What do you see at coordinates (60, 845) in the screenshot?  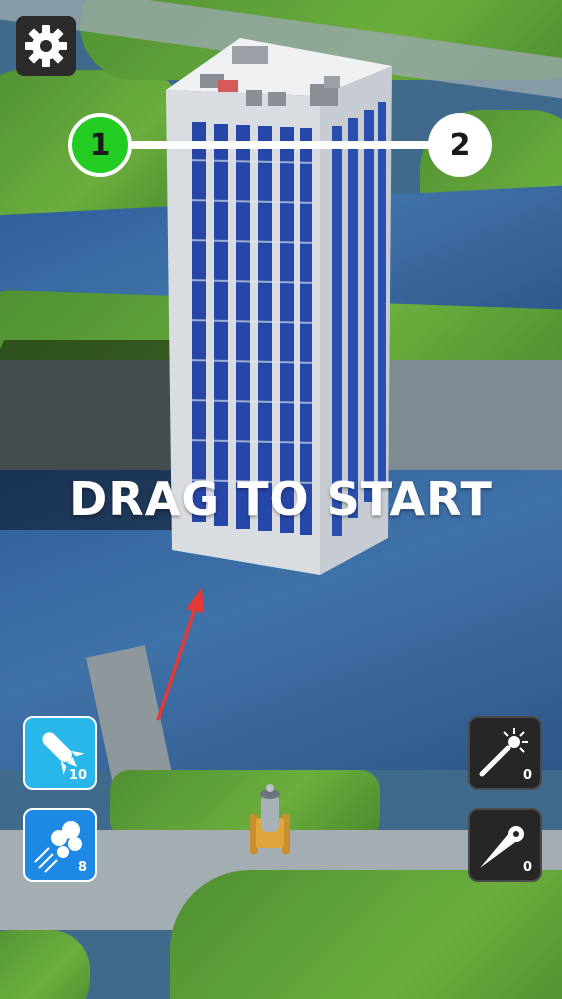 I see `cluster-shot-powerup-button: 8` at bounding box center [60, 845].